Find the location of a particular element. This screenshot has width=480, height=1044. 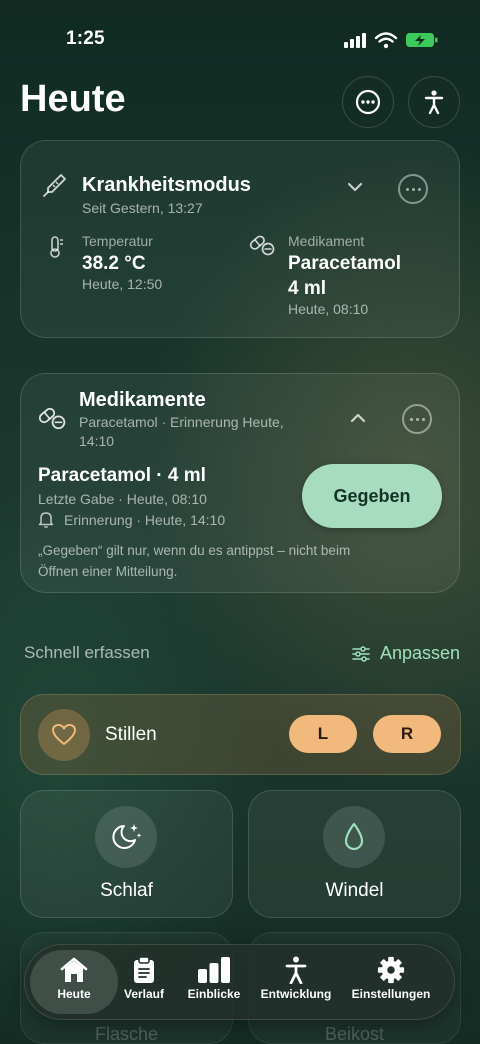

medication-drug: Paracetamol · 4 ml is located at coordinates (122, 475).